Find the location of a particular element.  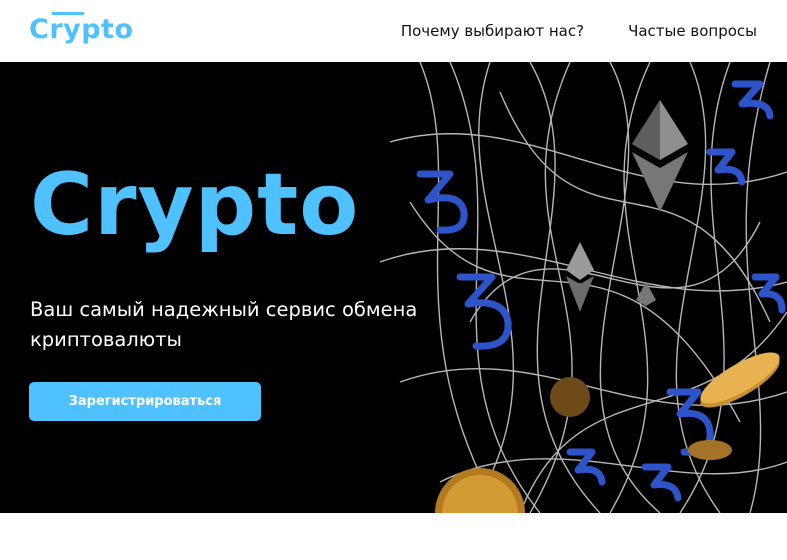

ethereum-icon is located at coordinates (627, 206).